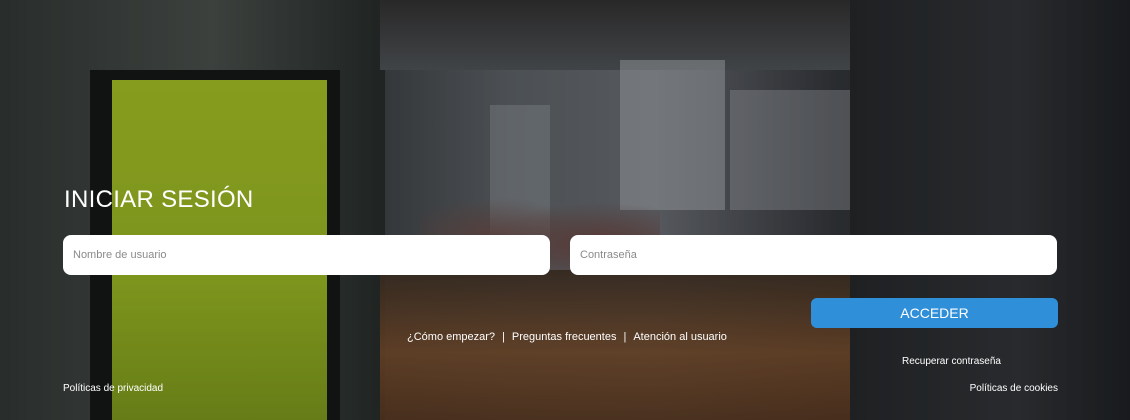  Describe the element at coordinates (159, 199) in the screenshot. I see `page-title: INICIAR SESIÓN` at that location.